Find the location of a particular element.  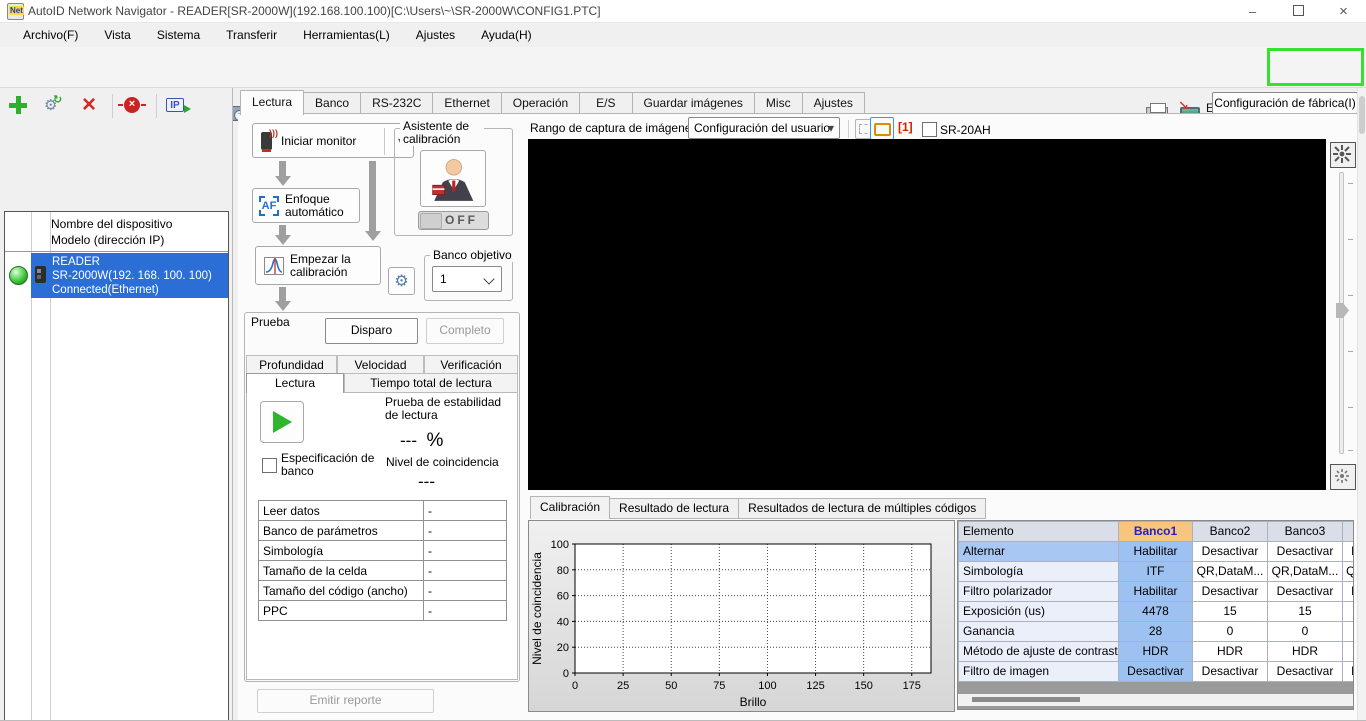

start-monitor-button: ))) Iniciar monitor ▾ is located at coordinates (333, 140).